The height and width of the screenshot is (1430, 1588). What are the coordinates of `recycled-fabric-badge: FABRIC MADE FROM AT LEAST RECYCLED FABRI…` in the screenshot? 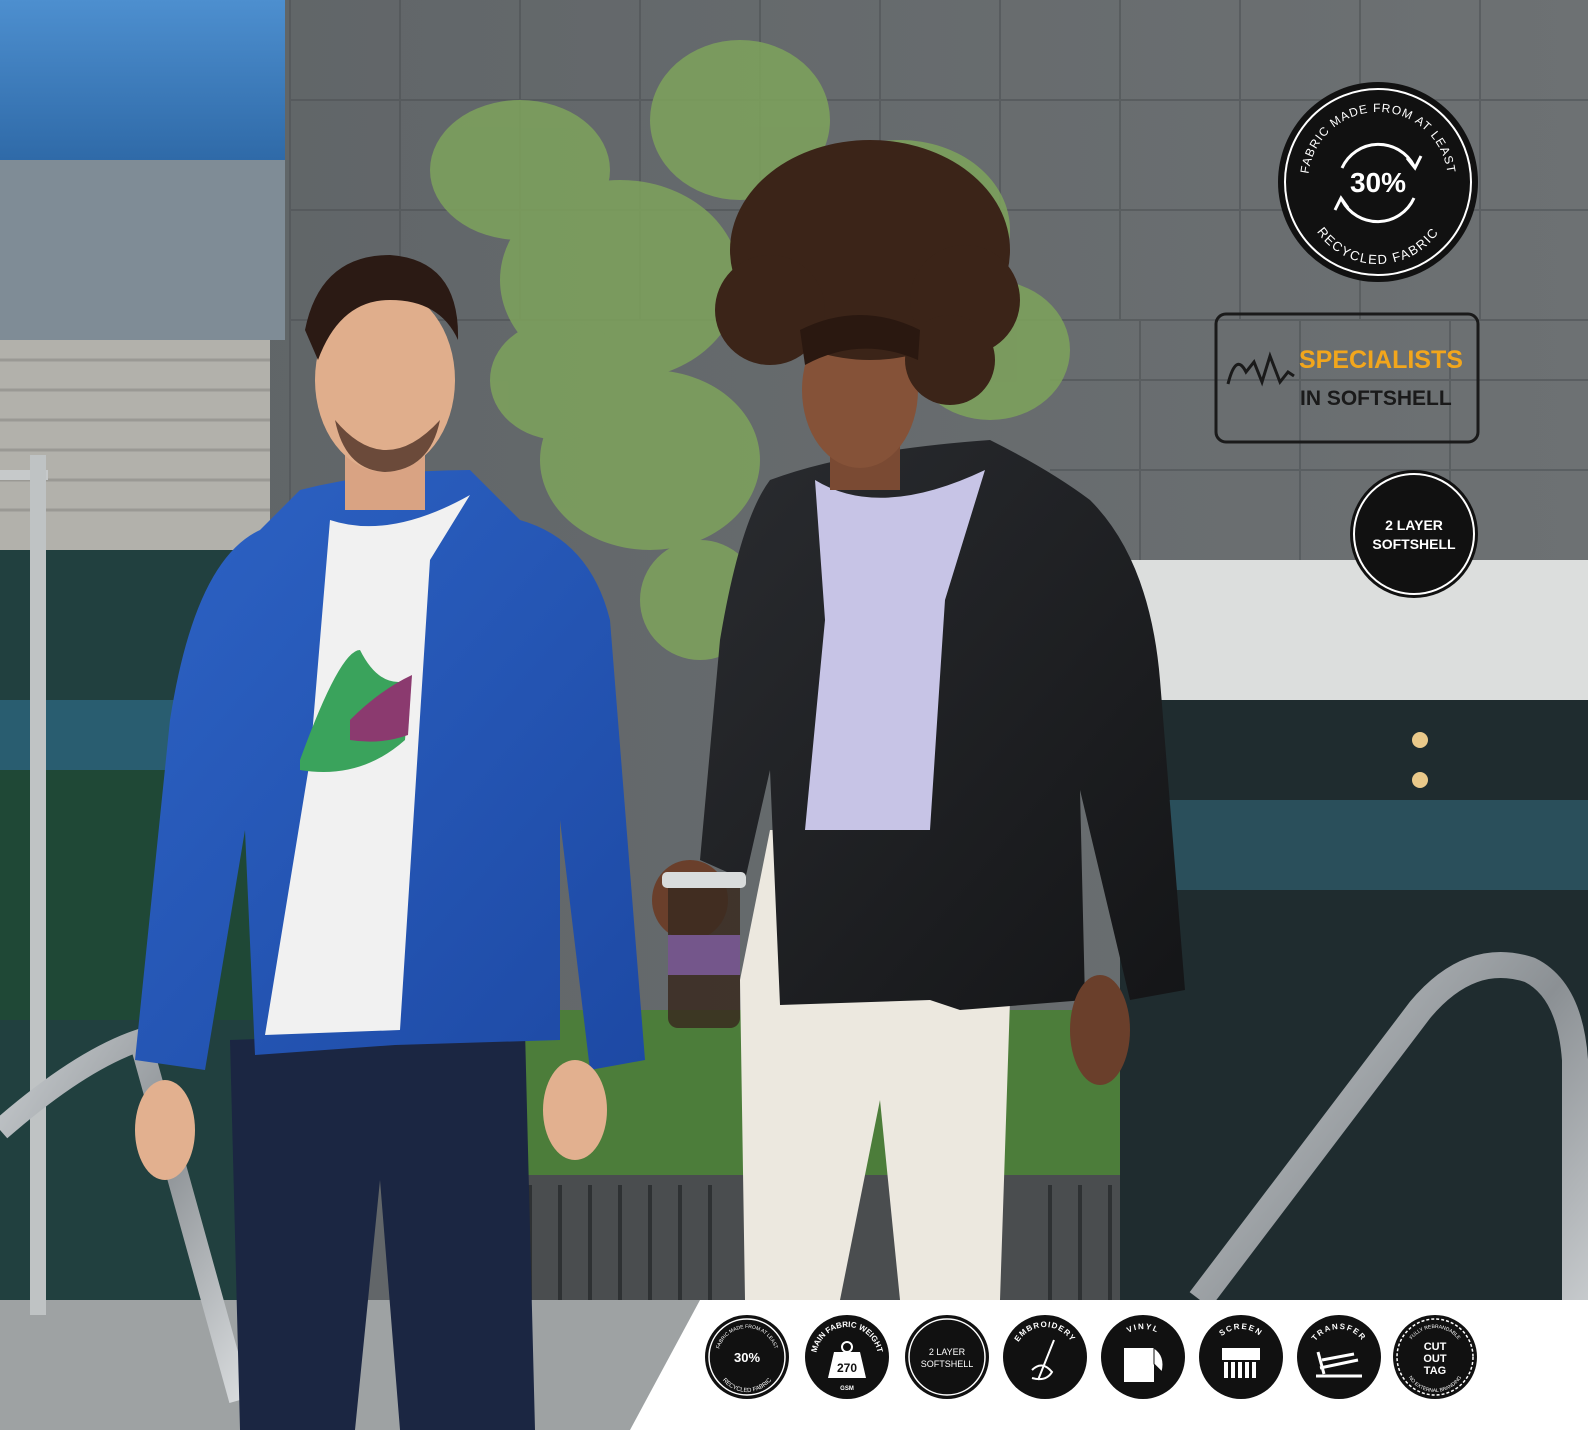 It's located at (1378, 182).